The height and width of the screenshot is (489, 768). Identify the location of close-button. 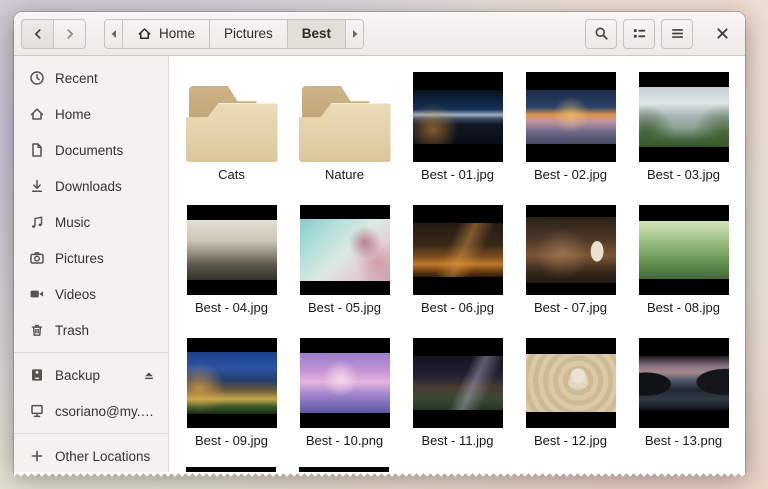
(722, 34).